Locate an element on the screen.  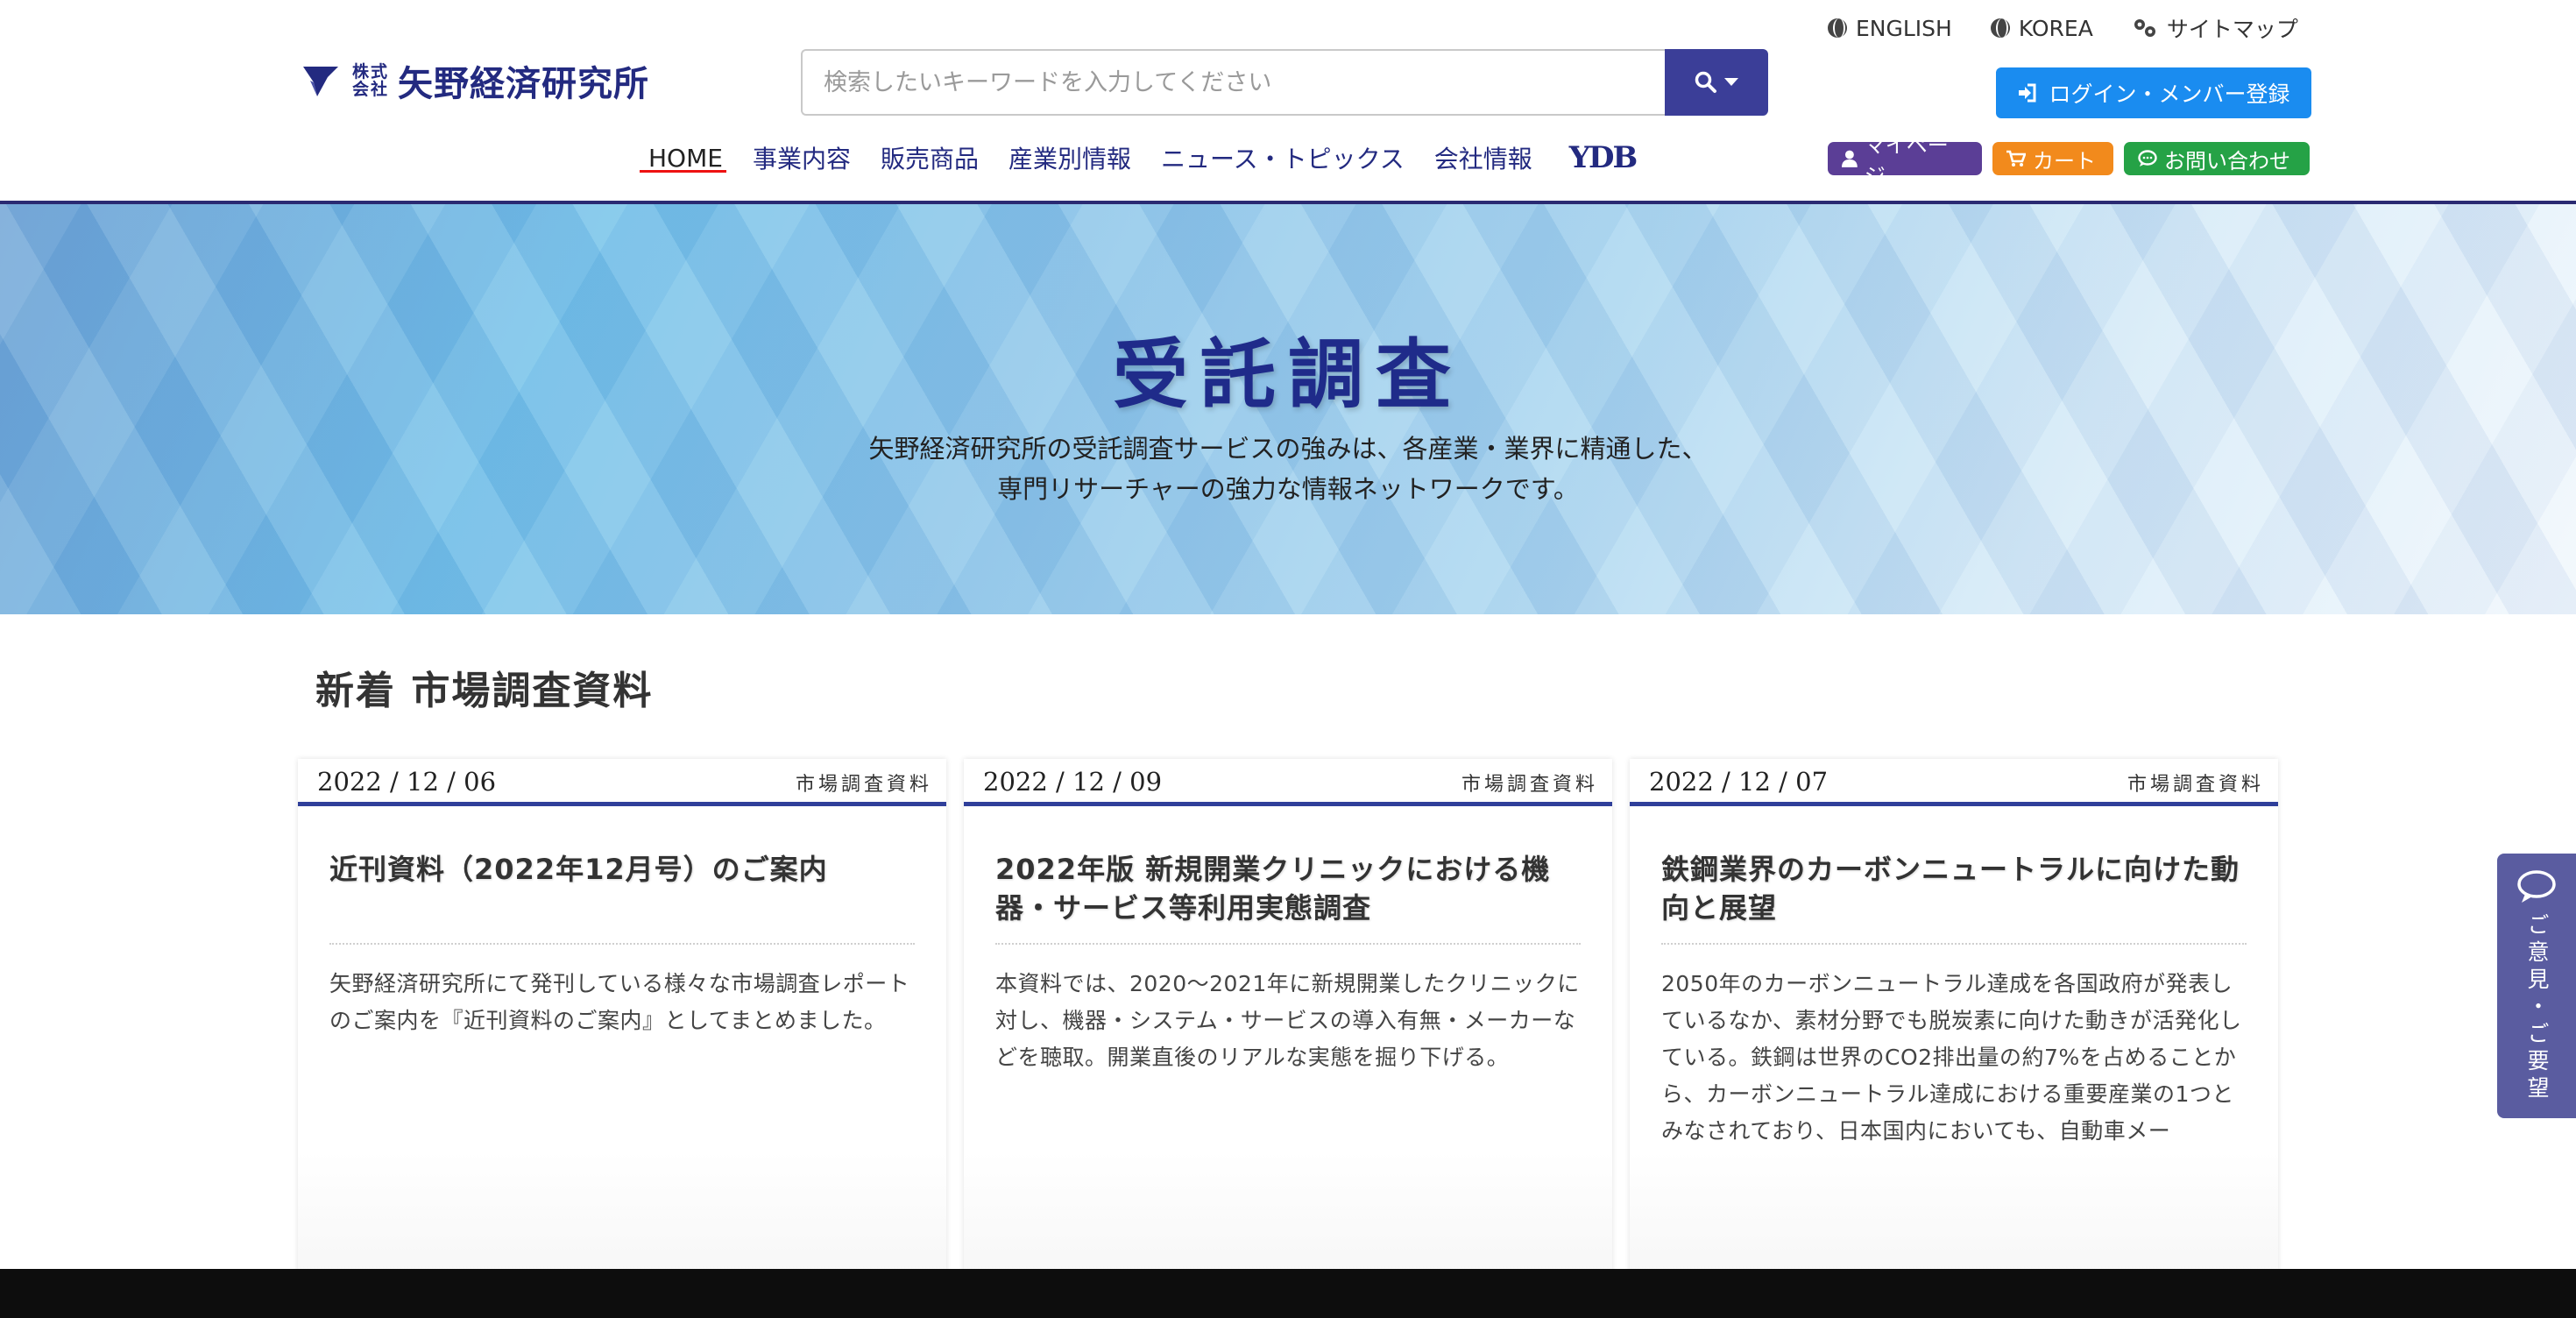
feedback-tab-label: ご意見・ご要望 is located at coordinates (2537, 1008).